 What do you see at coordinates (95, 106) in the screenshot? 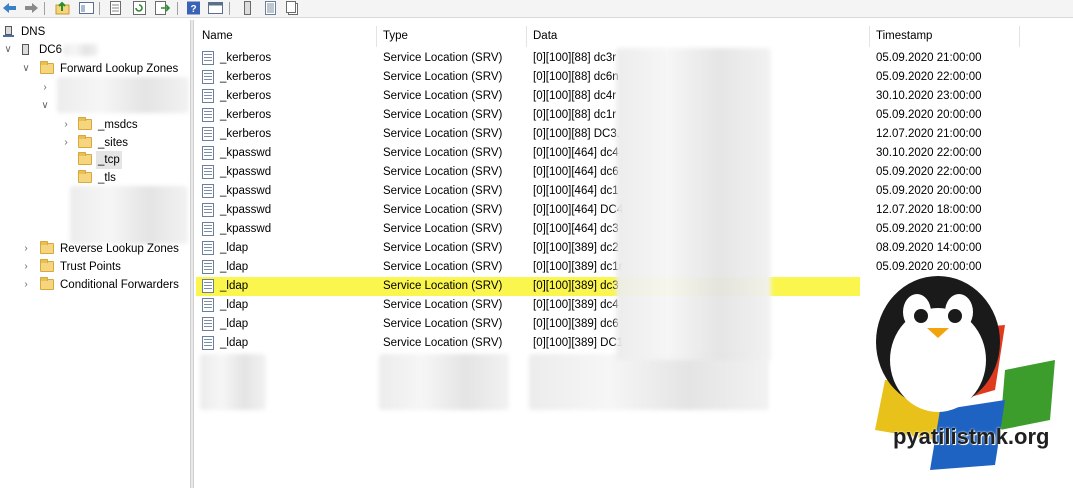
I see `tree-item-zone-expanded: ∨` at bounding box center [95, 106].